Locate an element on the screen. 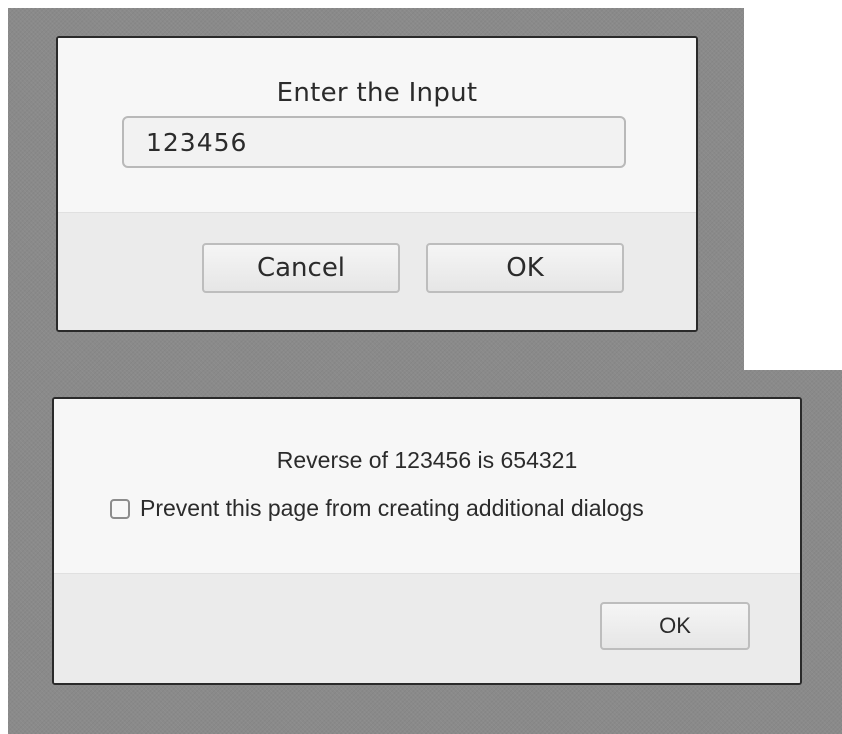 The image size is (842, 734). prompt-title: Enter the Input is located at coordinates (377, 93).